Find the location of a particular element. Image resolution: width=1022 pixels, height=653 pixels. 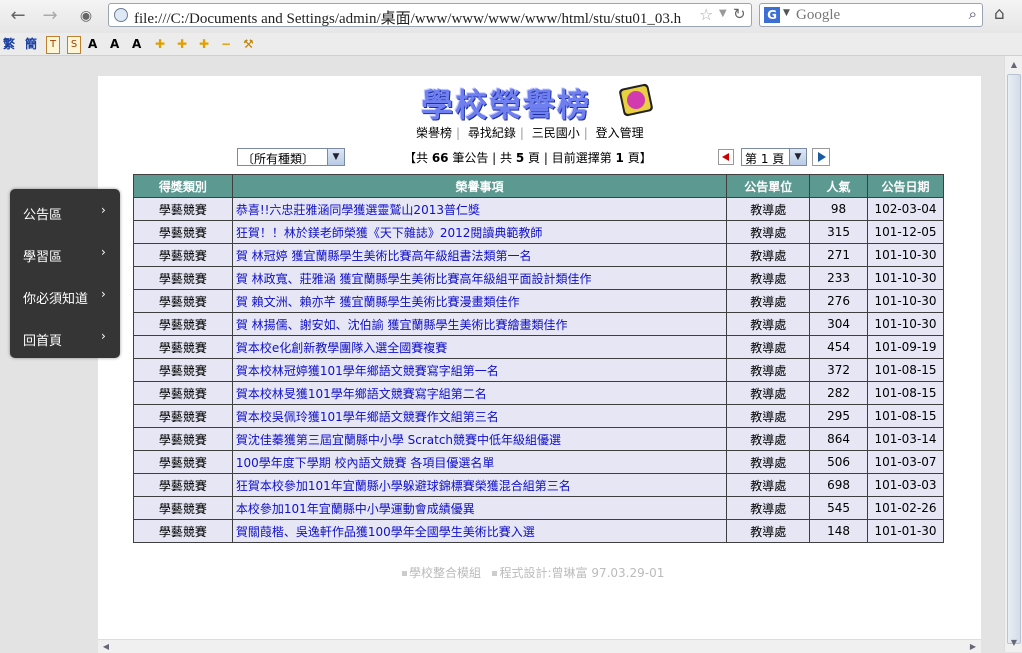

prev-page-icon is located at coordinates (726, 157).